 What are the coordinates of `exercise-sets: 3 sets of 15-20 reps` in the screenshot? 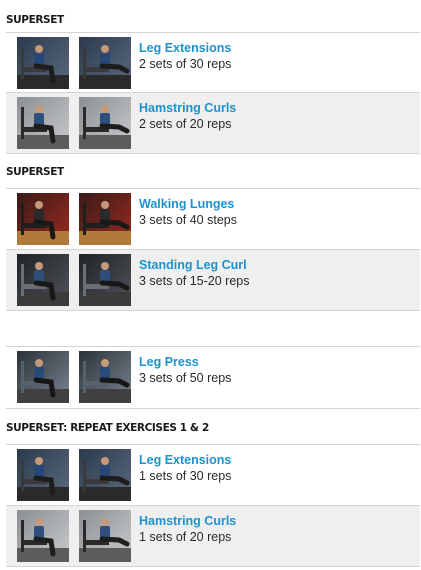 It's located at (194, 281).